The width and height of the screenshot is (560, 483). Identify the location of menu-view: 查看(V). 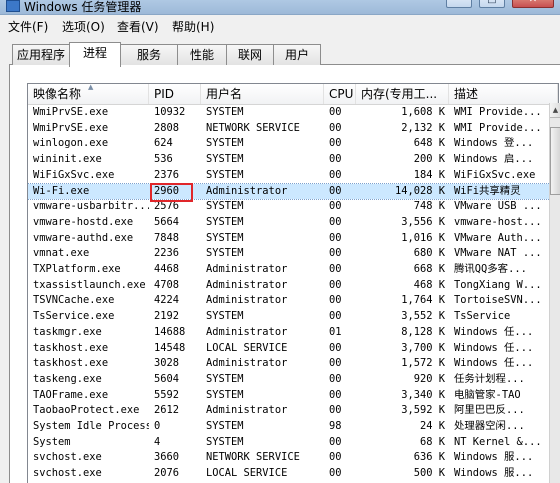
(138, 26).